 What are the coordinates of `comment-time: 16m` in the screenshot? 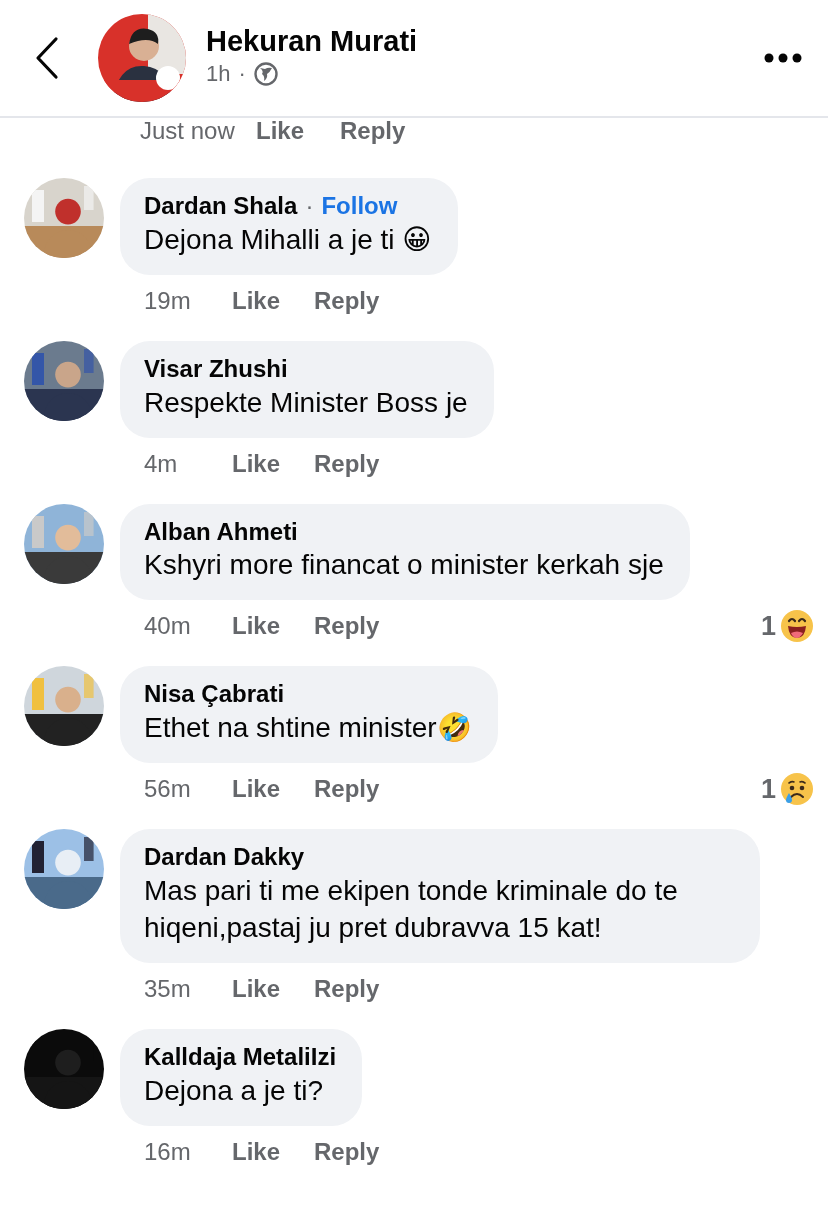 It's located at (168, 1151).